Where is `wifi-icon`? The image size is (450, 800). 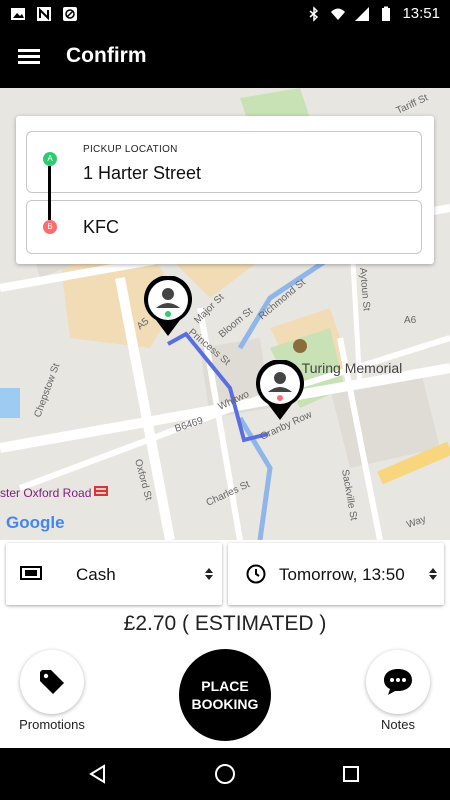 wifi-icon is located at coordinates (338, 14).